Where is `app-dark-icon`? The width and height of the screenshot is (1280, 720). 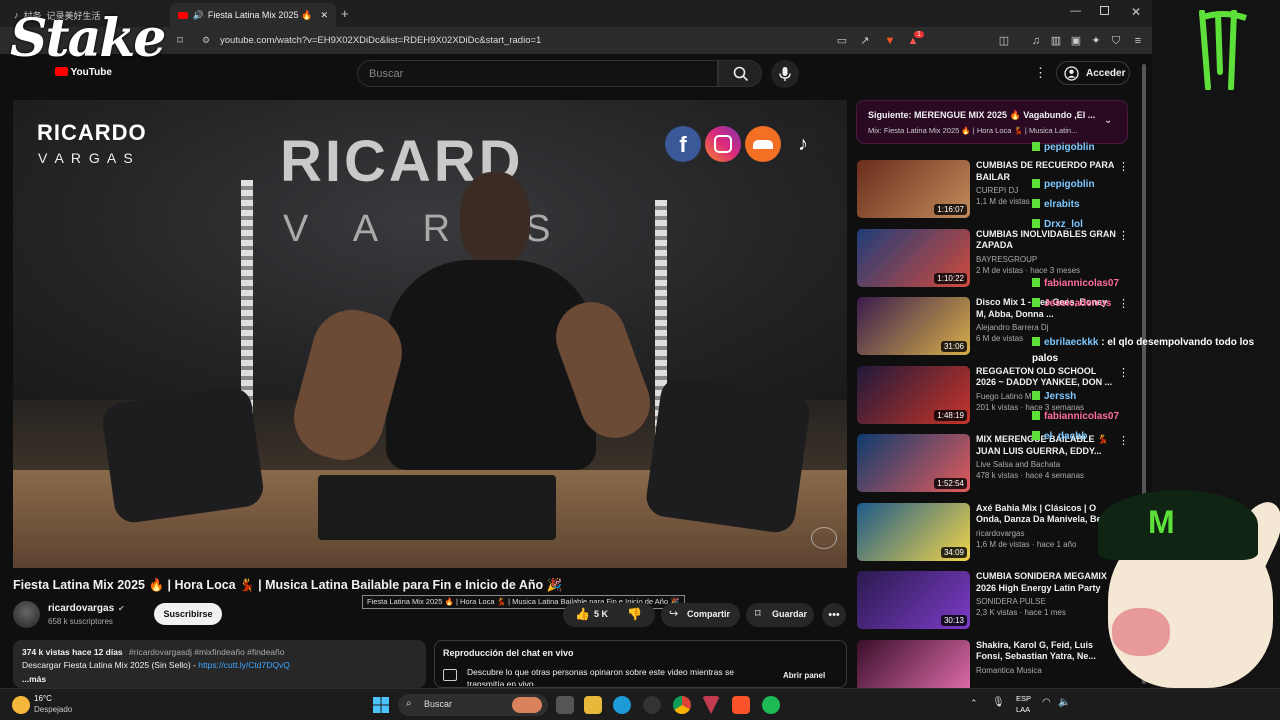 app-dark-icon is located at coordinates (652, 705).